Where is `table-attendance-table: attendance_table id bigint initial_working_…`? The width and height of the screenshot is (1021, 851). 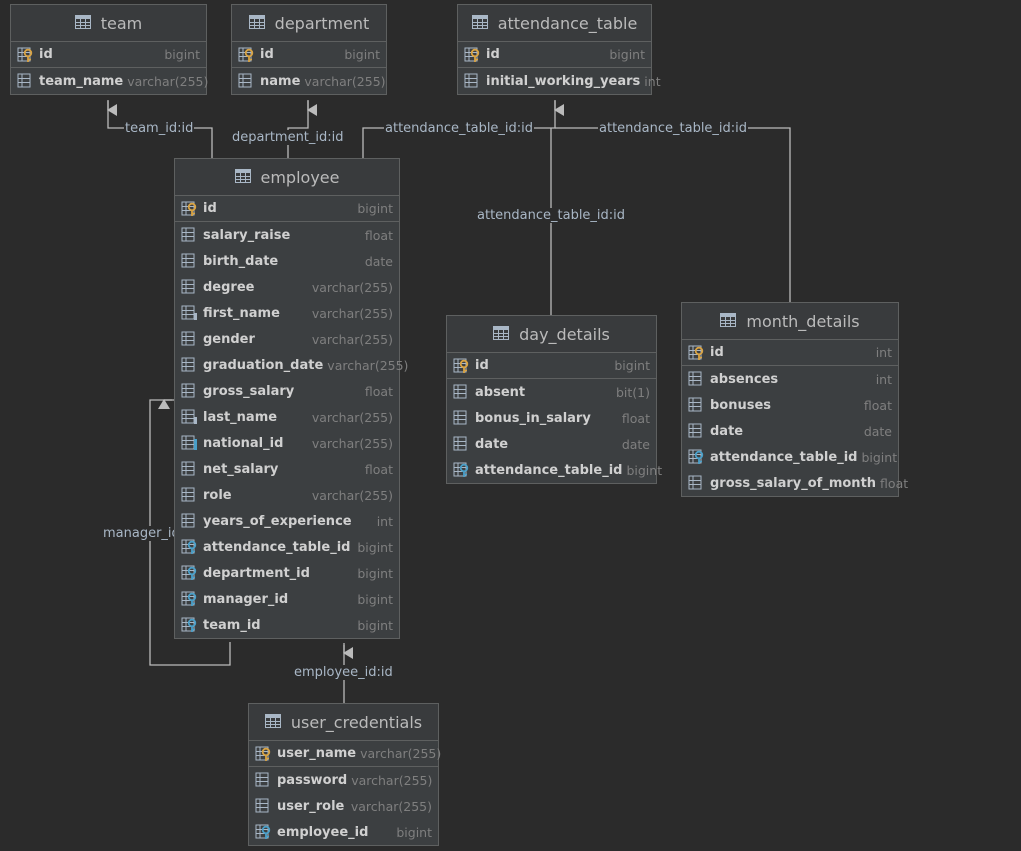
table-attendance-table: attendance_table id bigint initial_working_… is located at coordinates (559, 49).